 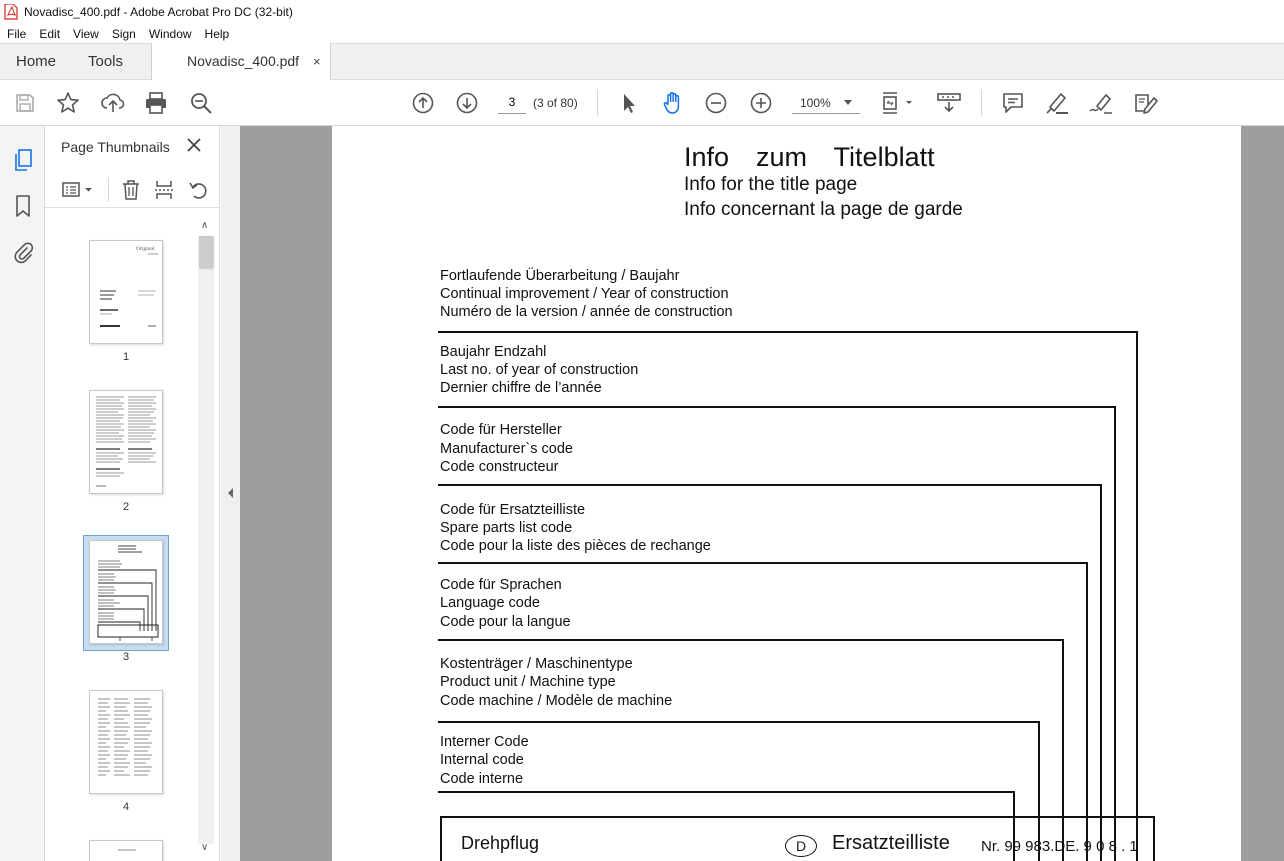 I want to click on page-heading: Info zum Titelblatt, so click(x=809, y=157).